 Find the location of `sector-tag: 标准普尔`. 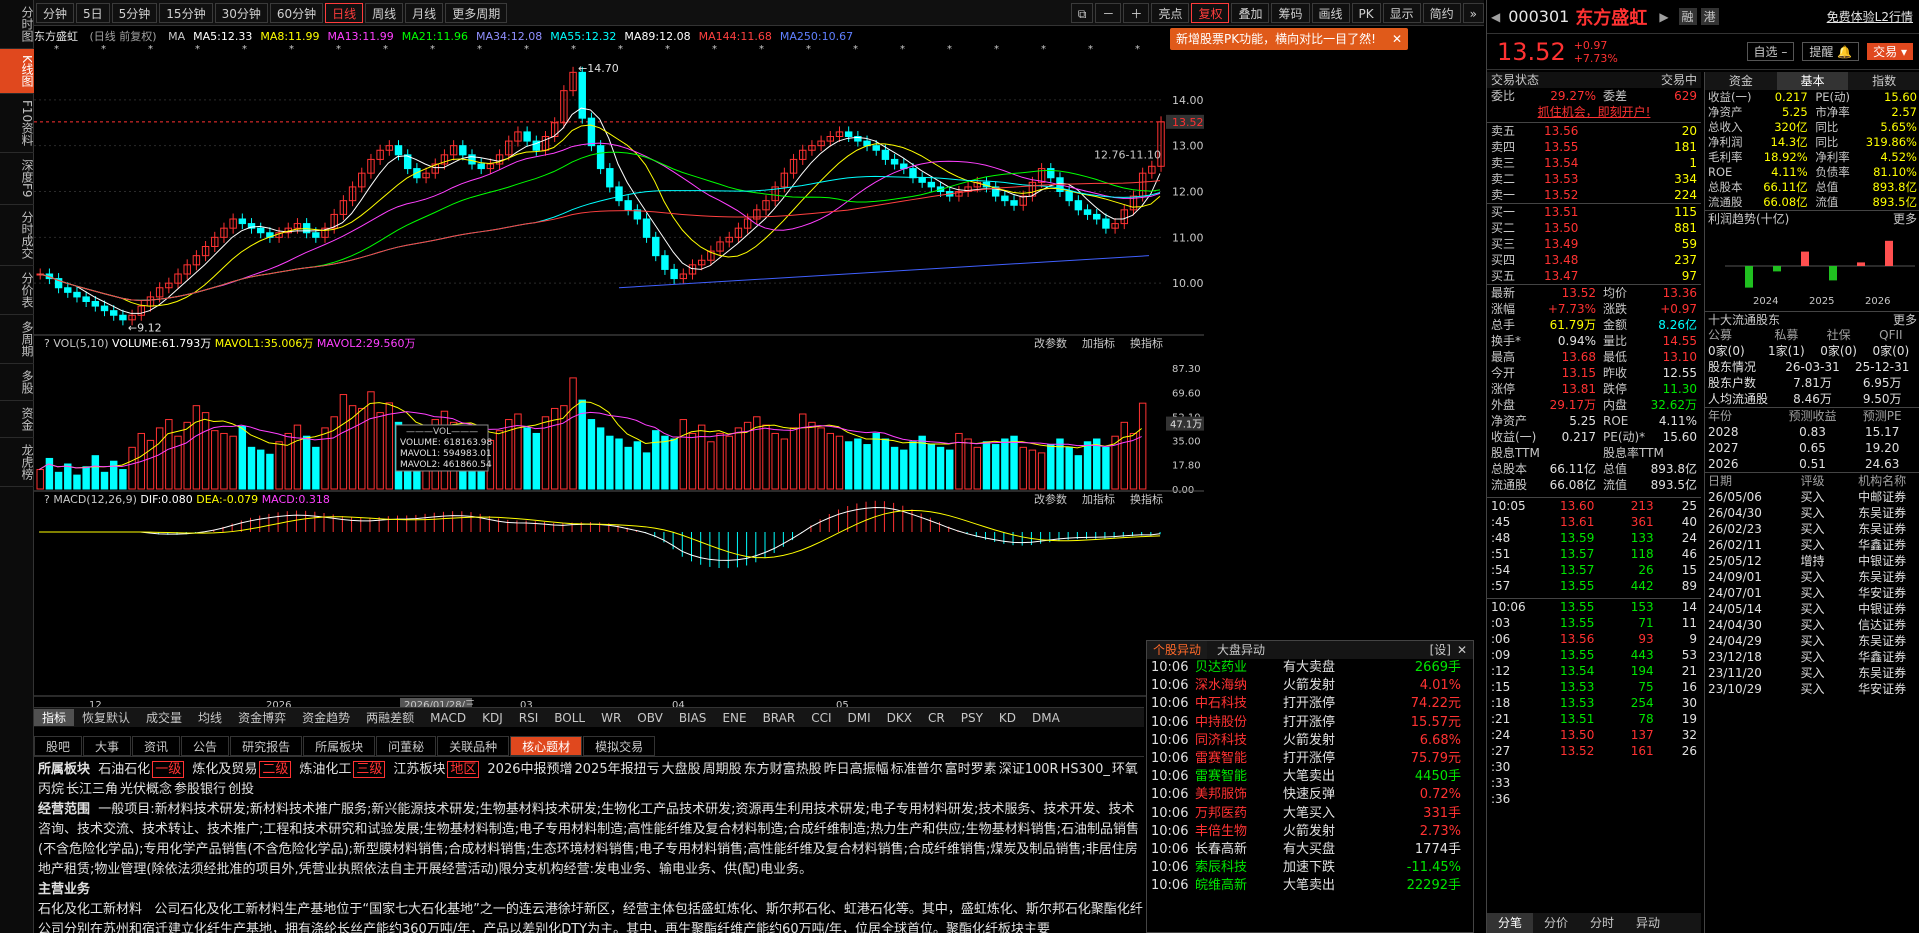

sector-tag: 标准普尔 is located at coordinates (917, 769).